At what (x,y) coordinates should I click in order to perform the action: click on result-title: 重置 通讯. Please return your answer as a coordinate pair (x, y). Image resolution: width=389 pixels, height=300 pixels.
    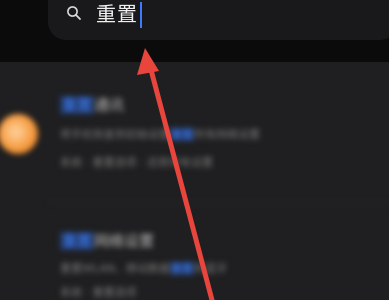
    Looking at the image, I should click on (92, 105).